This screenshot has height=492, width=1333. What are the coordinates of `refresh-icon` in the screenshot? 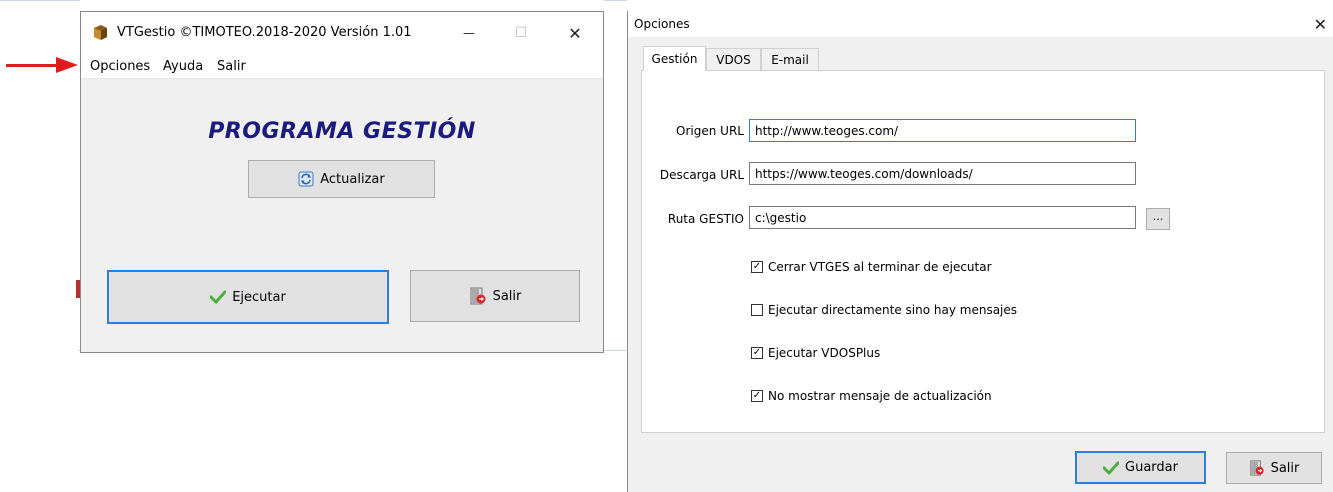 It's located at (306, 179).